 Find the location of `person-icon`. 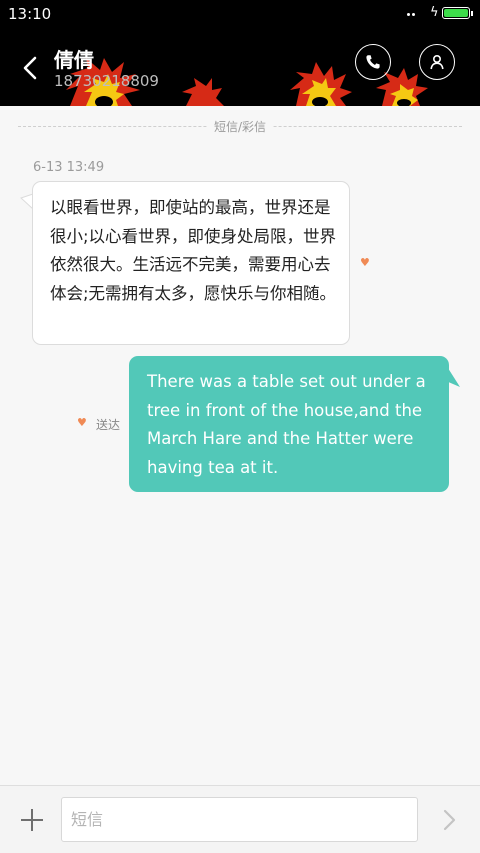

person-icon is located at coordinates (437, 62).